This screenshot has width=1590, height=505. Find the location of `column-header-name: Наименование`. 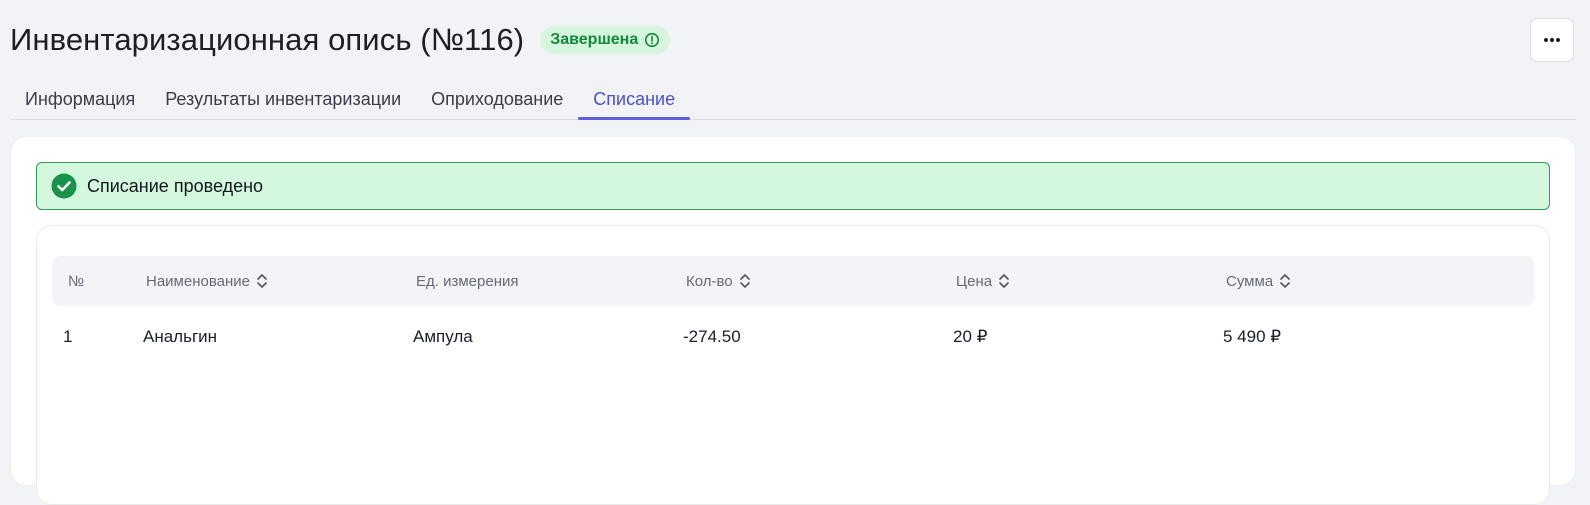

column-header-name: Наименование is located at coordinates (207, 281).